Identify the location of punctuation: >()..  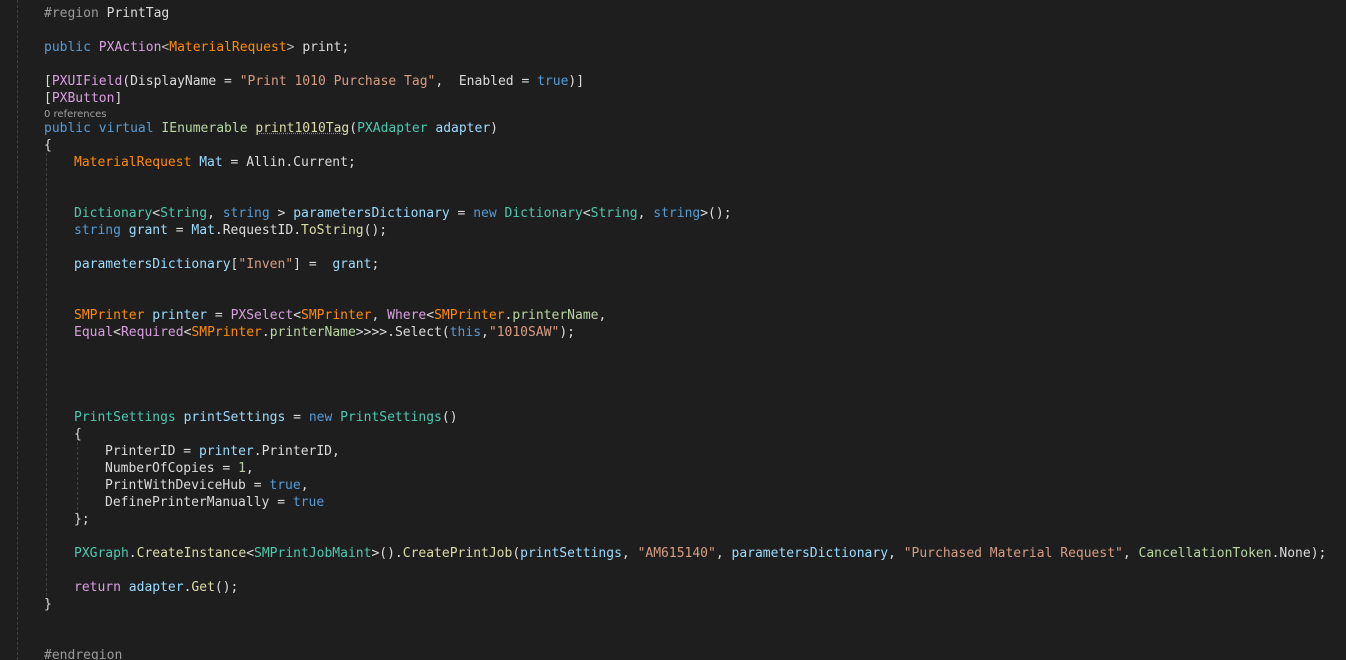
(387, 553).